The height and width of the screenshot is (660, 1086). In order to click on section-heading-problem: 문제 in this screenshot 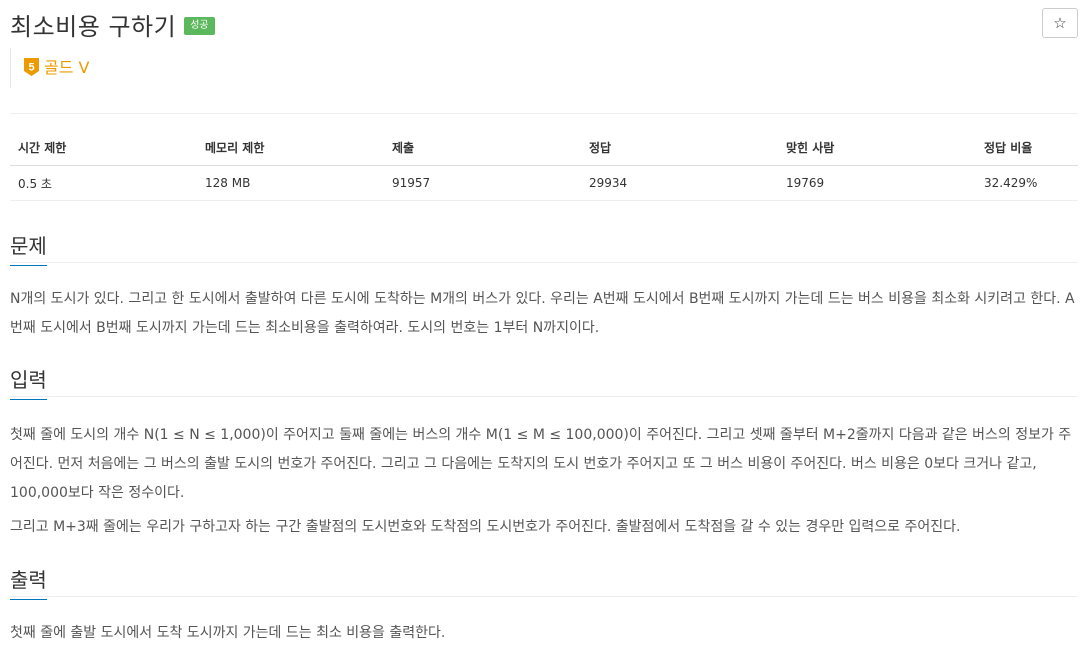, I will do `click(28, 248)`.